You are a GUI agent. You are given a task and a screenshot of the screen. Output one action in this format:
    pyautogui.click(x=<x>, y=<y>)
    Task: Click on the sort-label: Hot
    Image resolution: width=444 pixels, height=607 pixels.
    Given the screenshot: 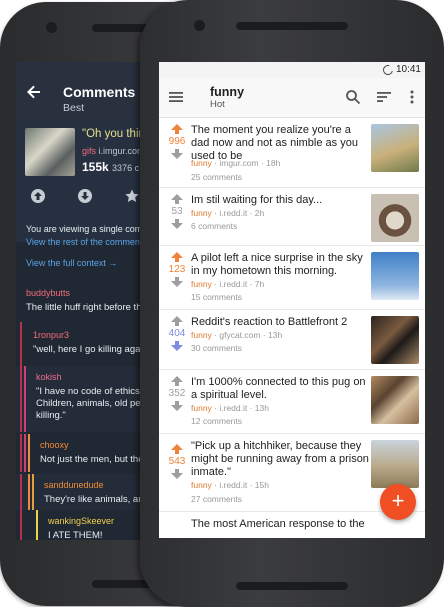 What is the action you would take?
    pyautogui.click(x=217, y=104)
    